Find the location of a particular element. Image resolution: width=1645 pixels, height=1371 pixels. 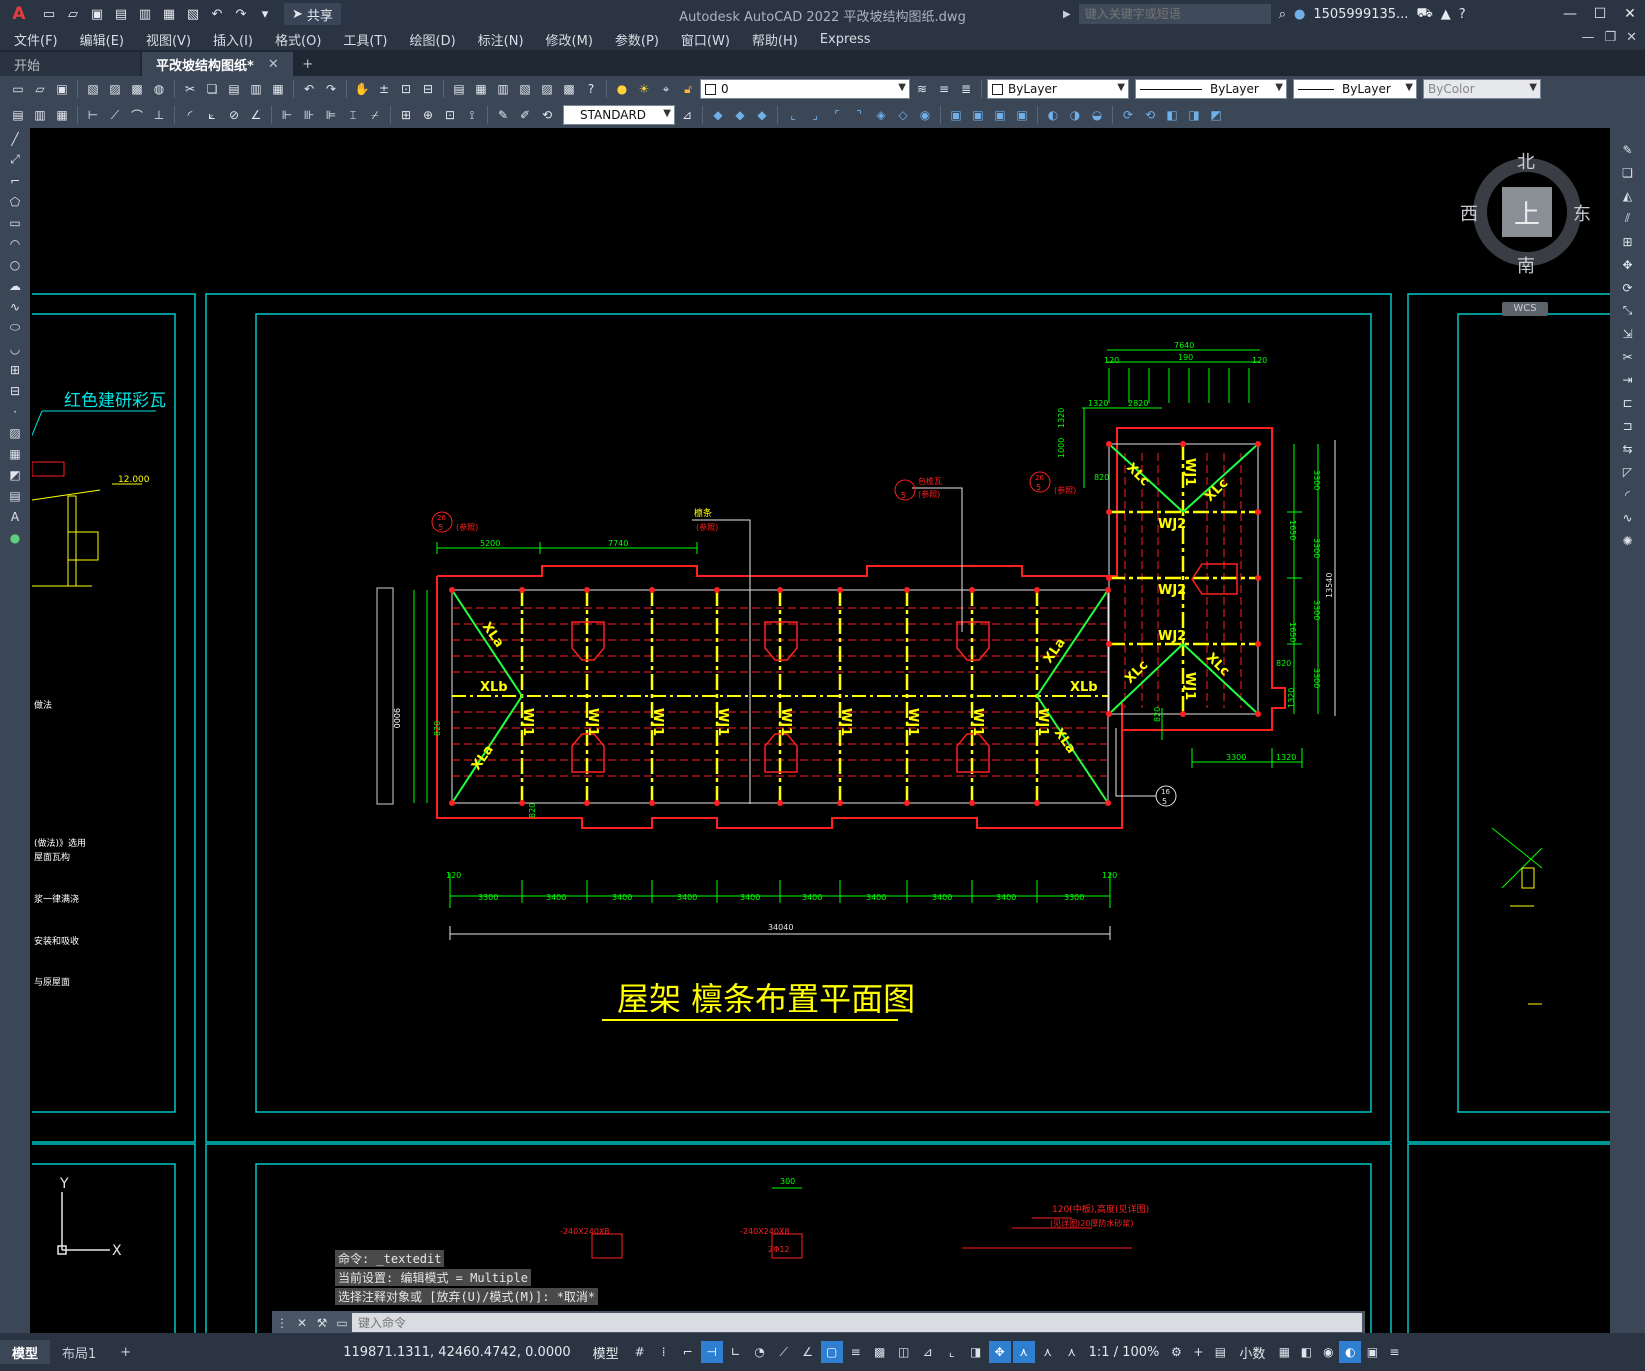

save-web-icon: ▦ is located at coordinates (169, 14).